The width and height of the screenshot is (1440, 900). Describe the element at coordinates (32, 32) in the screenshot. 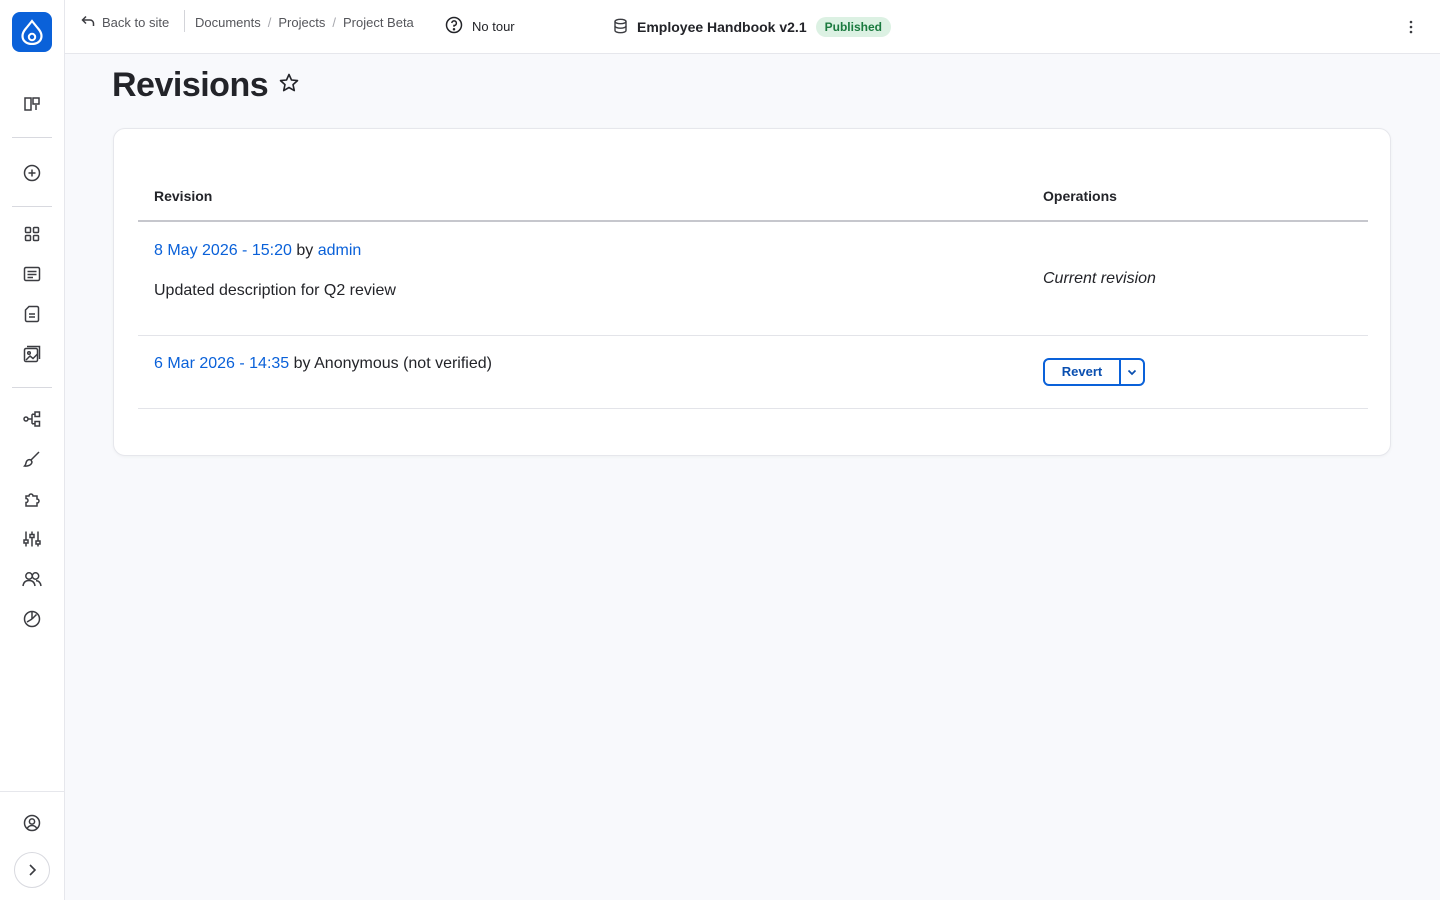

I see `drupal-logo-icon` at that location.